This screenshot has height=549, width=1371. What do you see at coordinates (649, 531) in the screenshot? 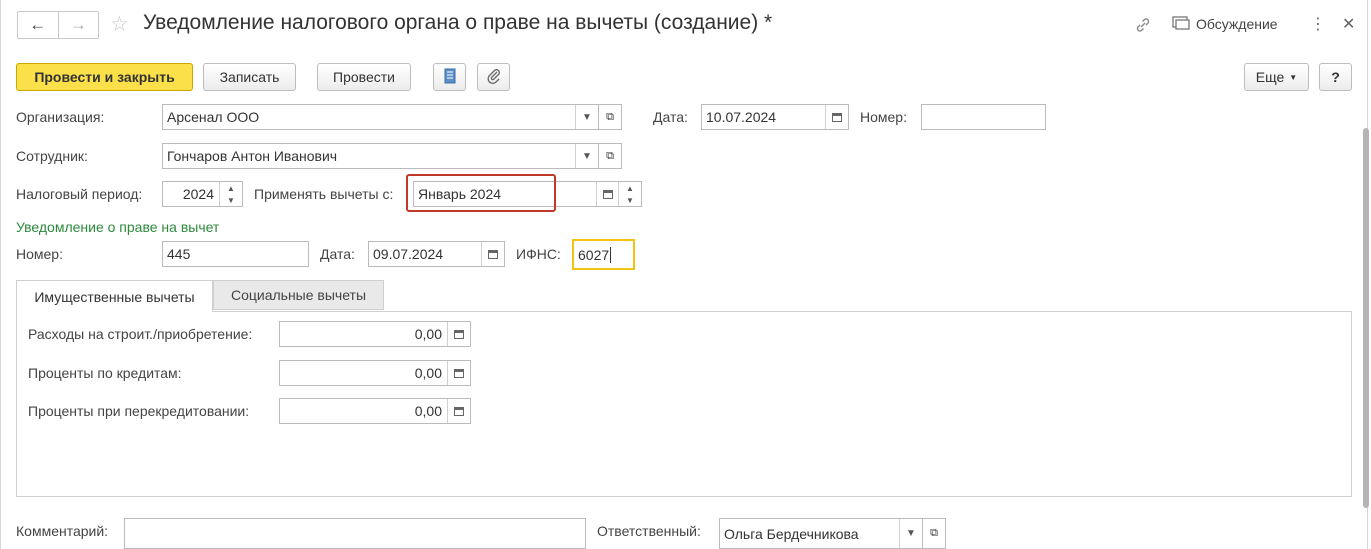
I see `responsible-label: Ответственный:` at bounding box center [649, 531].